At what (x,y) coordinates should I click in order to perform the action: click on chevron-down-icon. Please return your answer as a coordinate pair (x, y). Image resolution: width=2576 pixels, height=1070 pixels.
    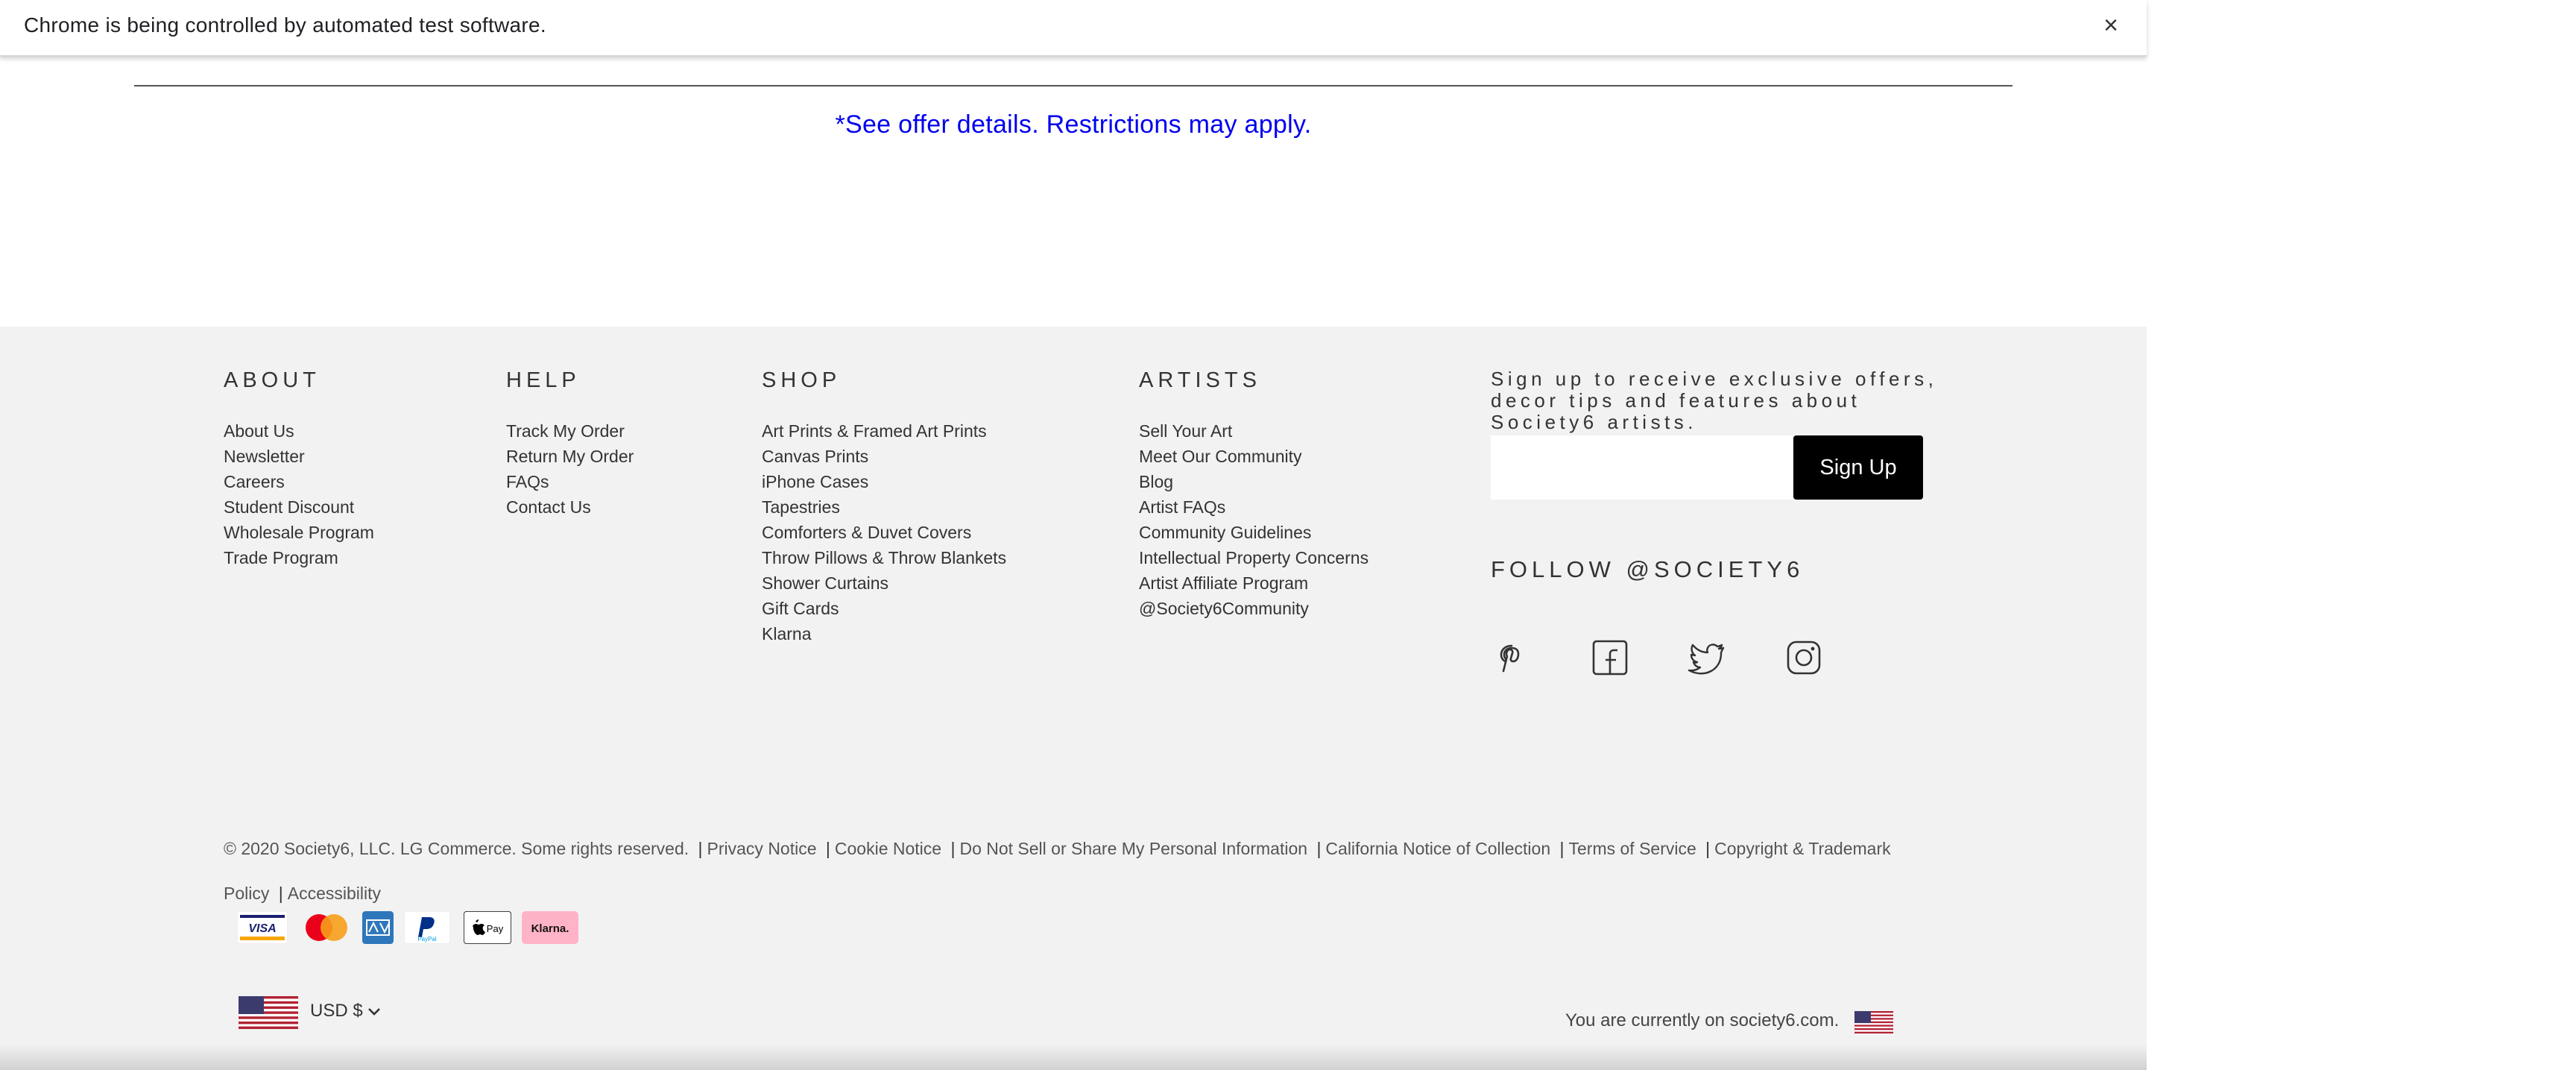
    Looking at the image, I should click on (374, 1012).